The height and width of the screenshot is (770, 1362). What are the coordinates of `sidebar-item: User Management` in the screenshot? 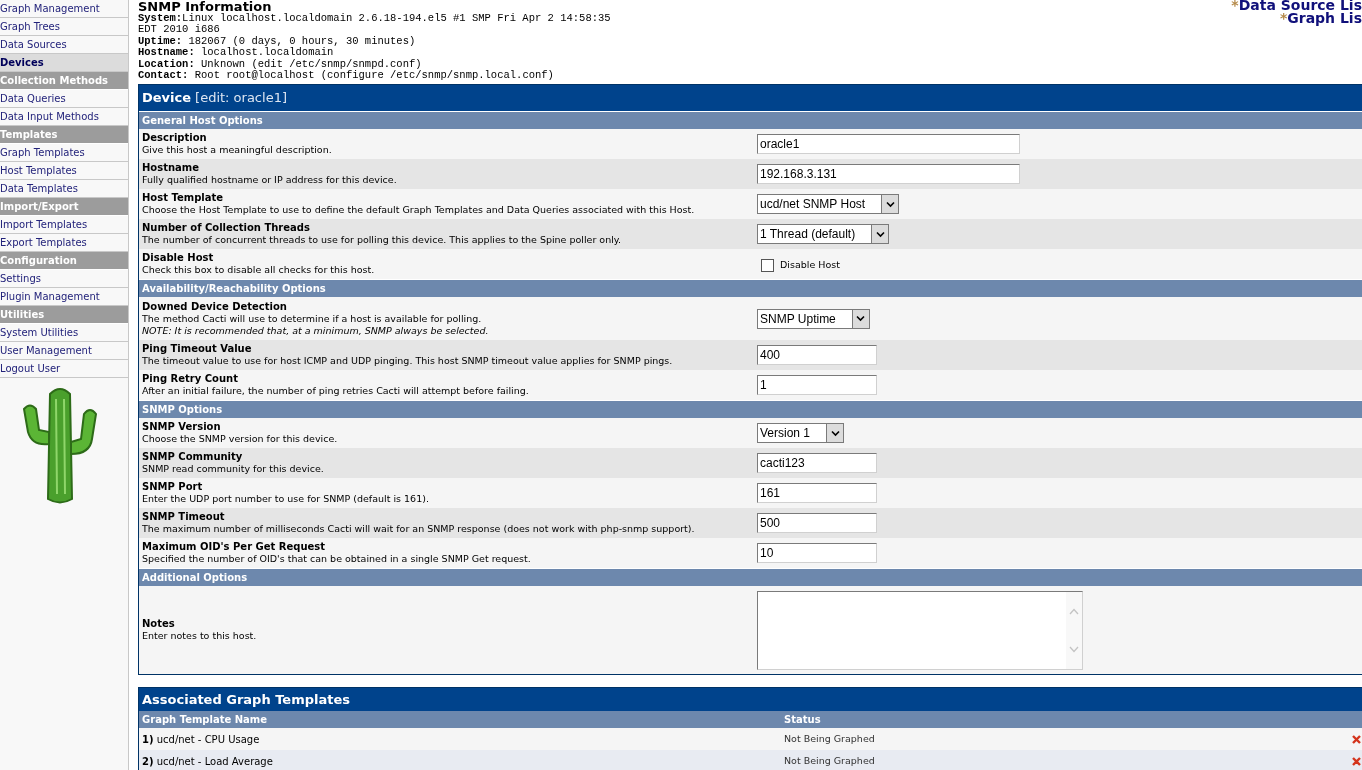 It's located at (64, 351).